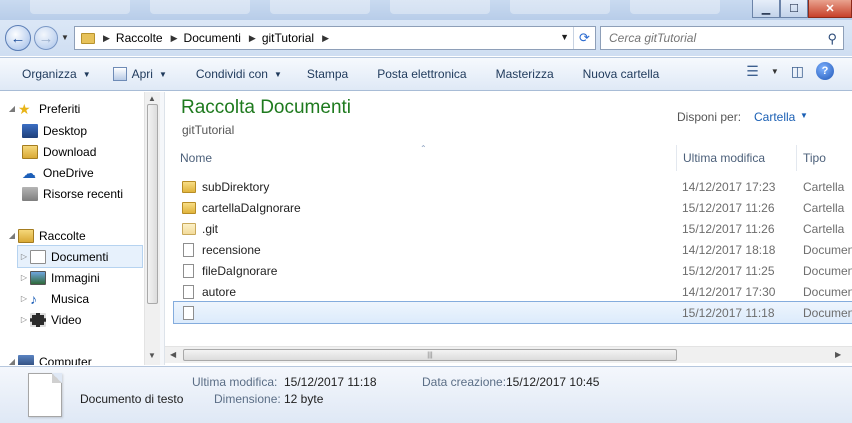 The image size is (852, 423). What do you see at coordinates (231, 249) in the screenshot?
I see `file-name: recensione` at bounding box center [231, 249].